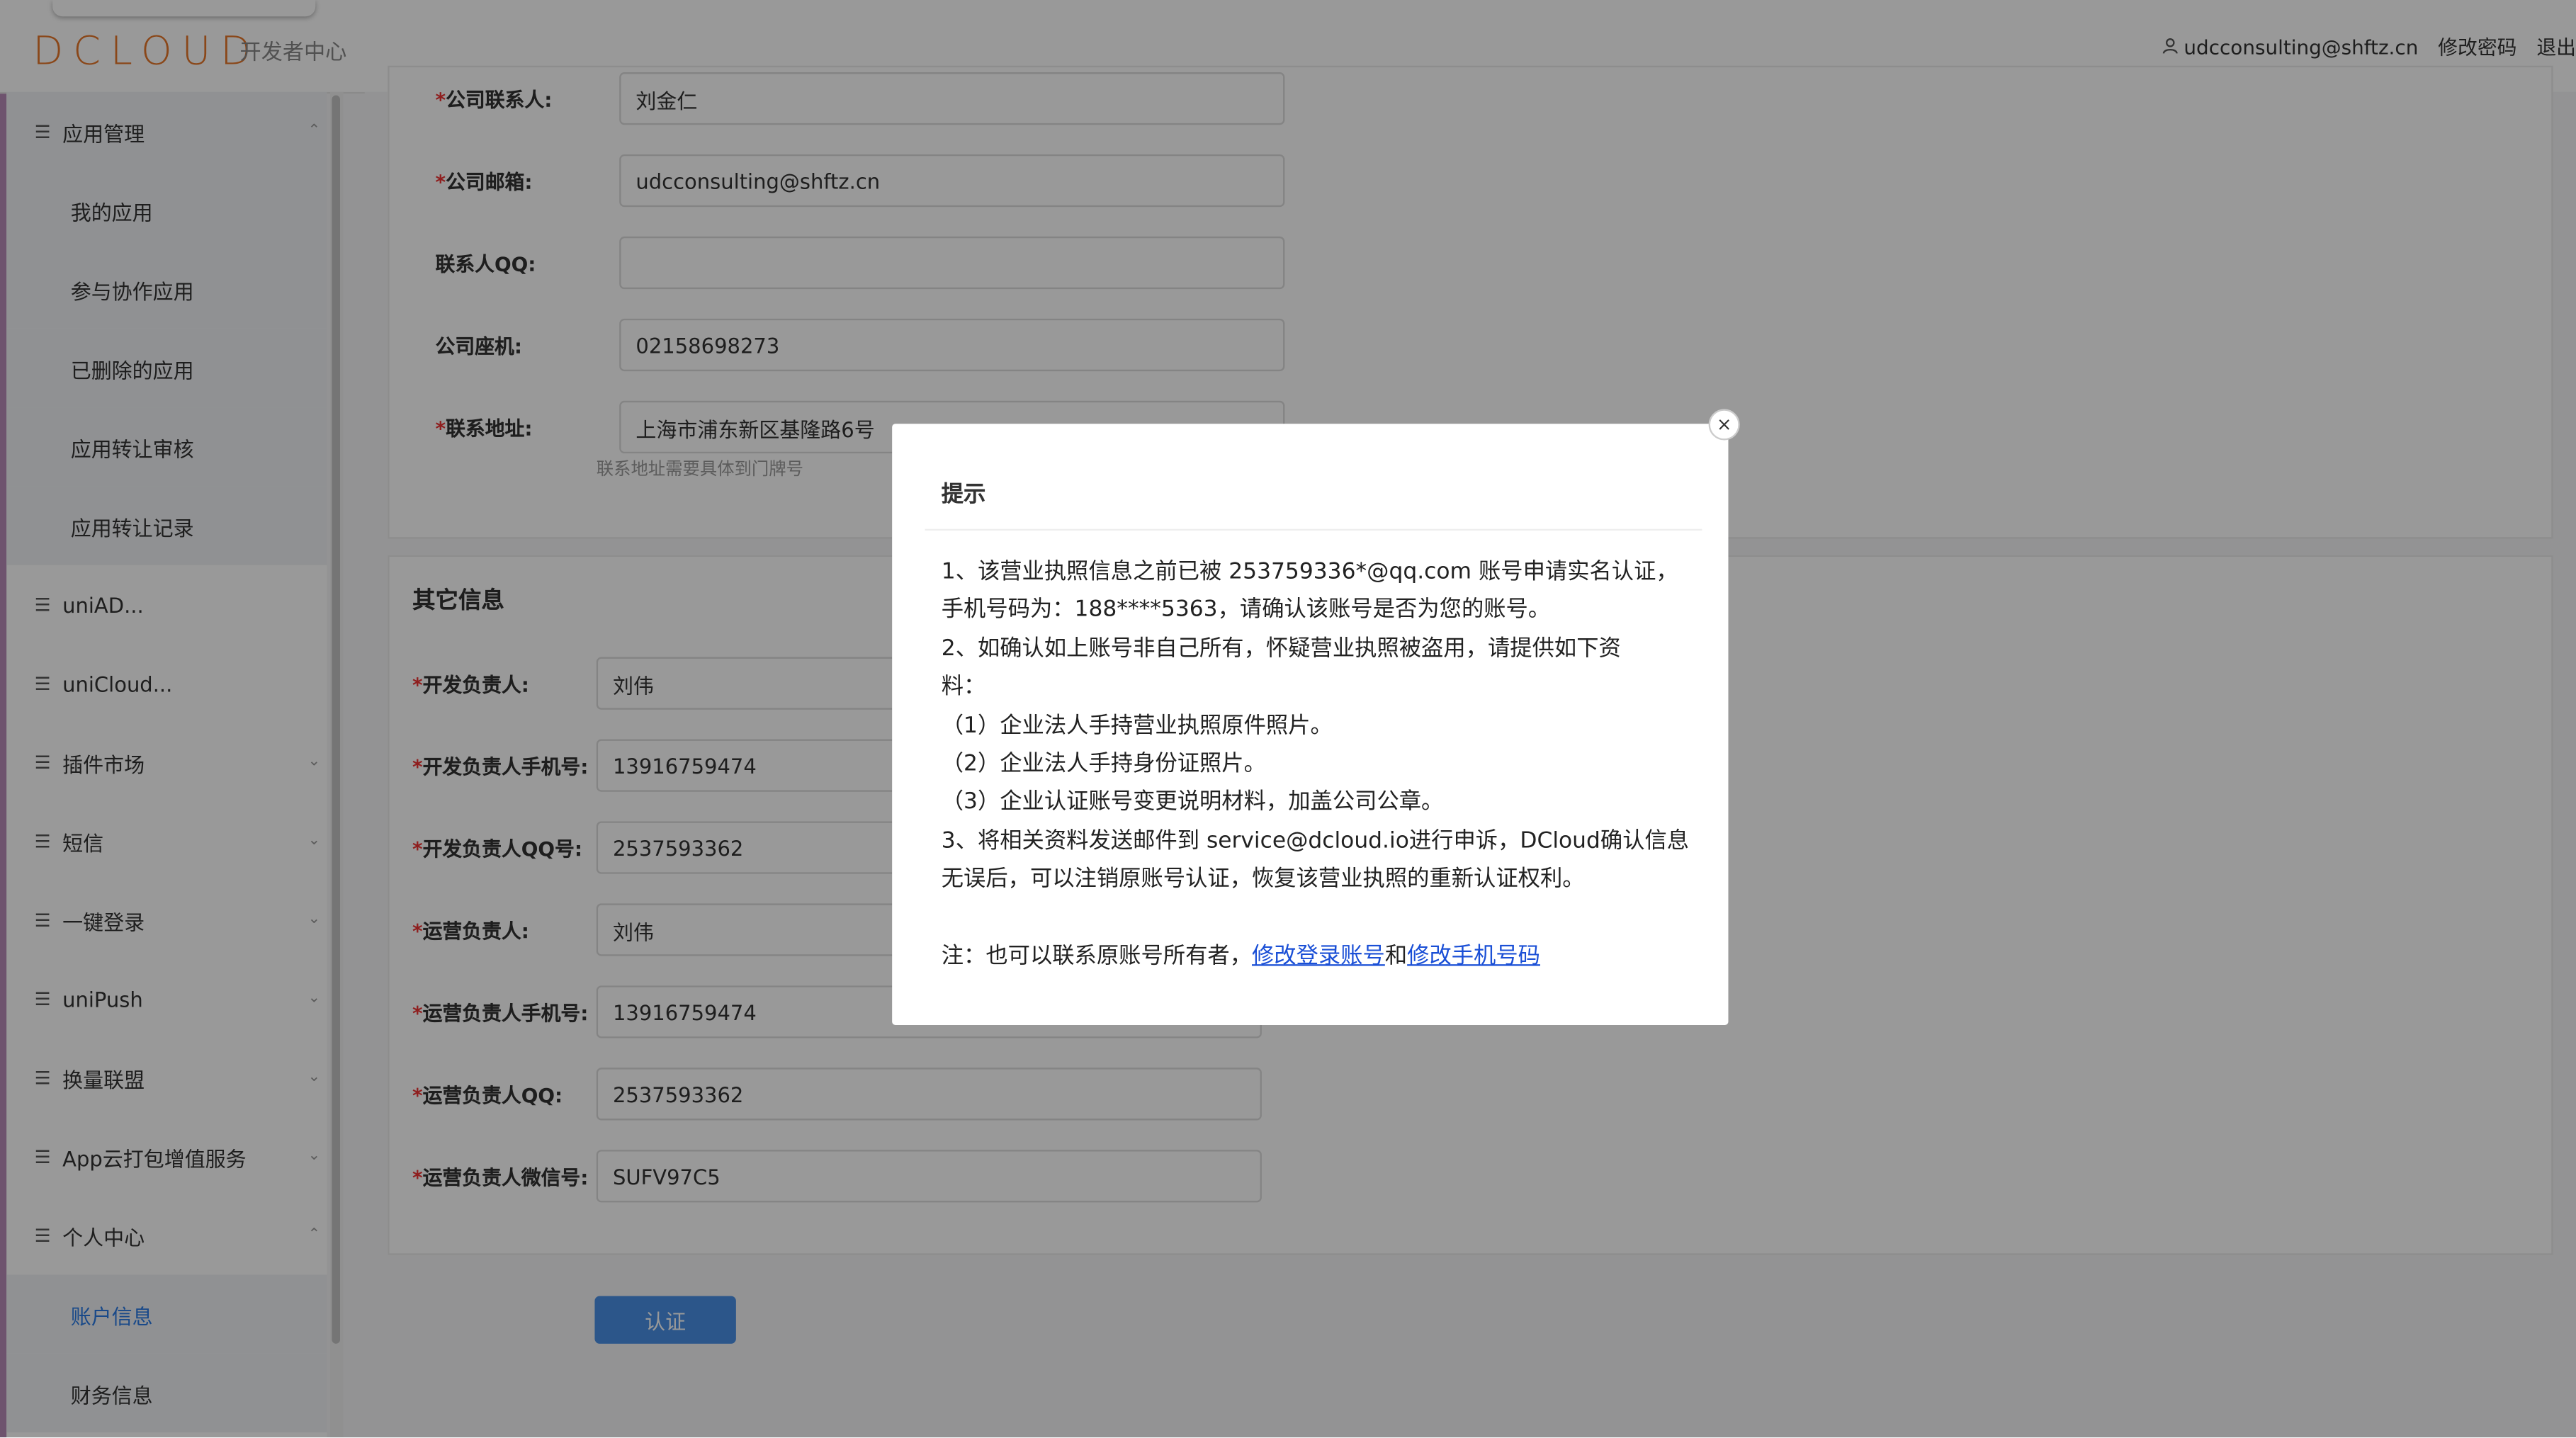  I want to click on dialog-note: 注：也可以联系原账号所有者，修改登录账号和修改手机号码, so click(1240, 956).